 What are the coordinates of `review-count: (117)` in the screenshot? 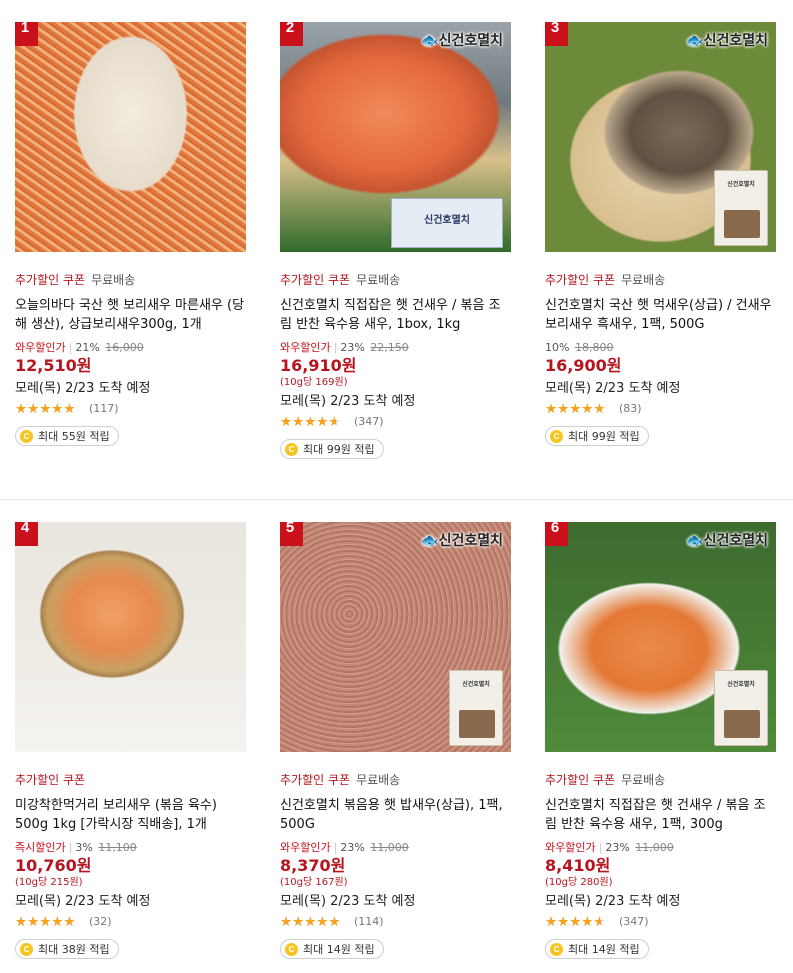 It's located at (104, 409).